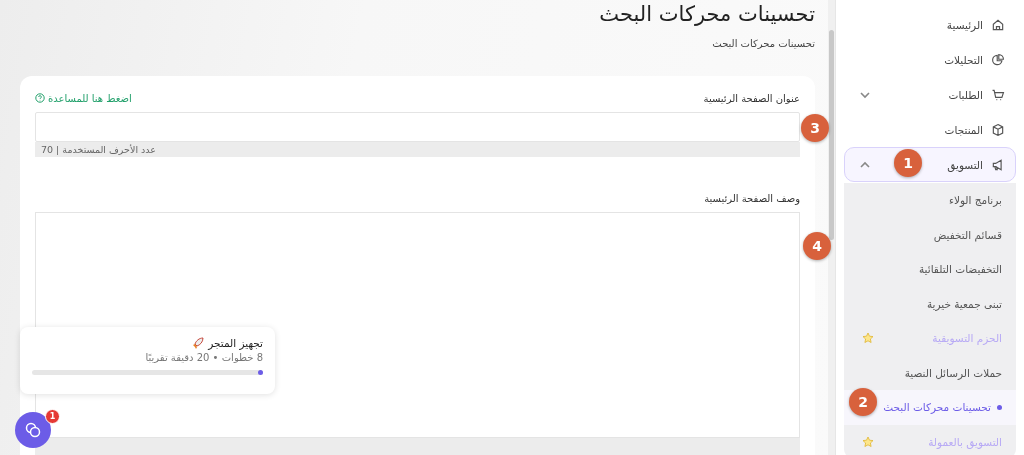 This screenshot has height=455, width=1024. Describe the element at coordinates (98, 149) in the screenshot. I see `character-counter: عدد الأحرف المستخدمة | 70` at that location.